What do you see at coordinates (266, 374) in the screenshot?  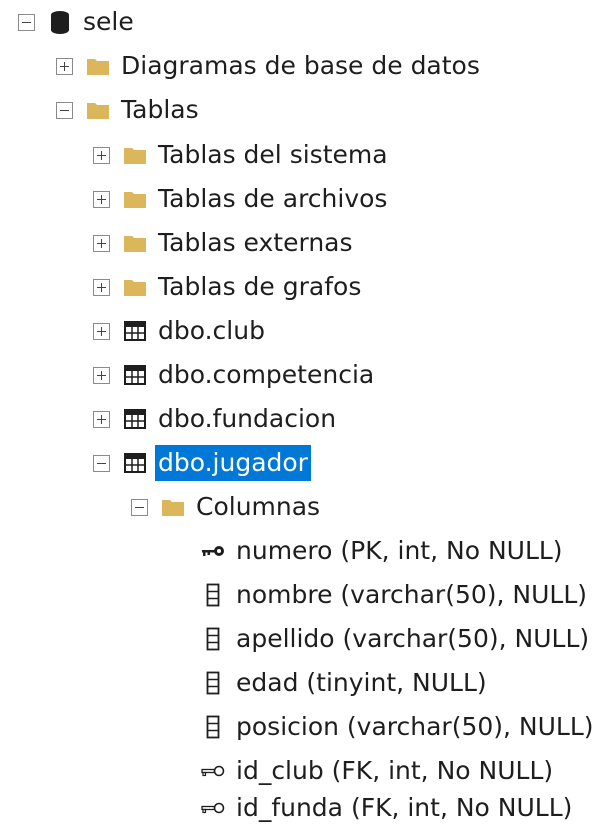 I see `tree-node-label: dbo.competencia` at bounding box center [266, 374].